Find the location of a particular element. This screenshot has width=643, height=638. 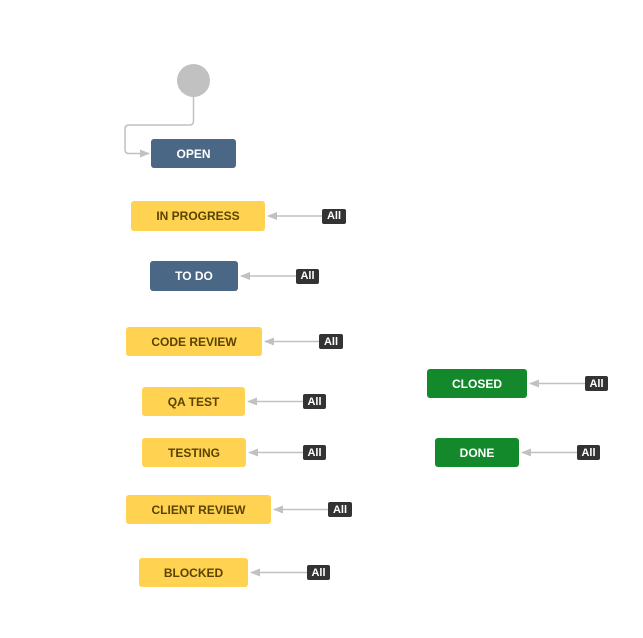

status-closed: CLOSED is located at coordinates (477, 383).